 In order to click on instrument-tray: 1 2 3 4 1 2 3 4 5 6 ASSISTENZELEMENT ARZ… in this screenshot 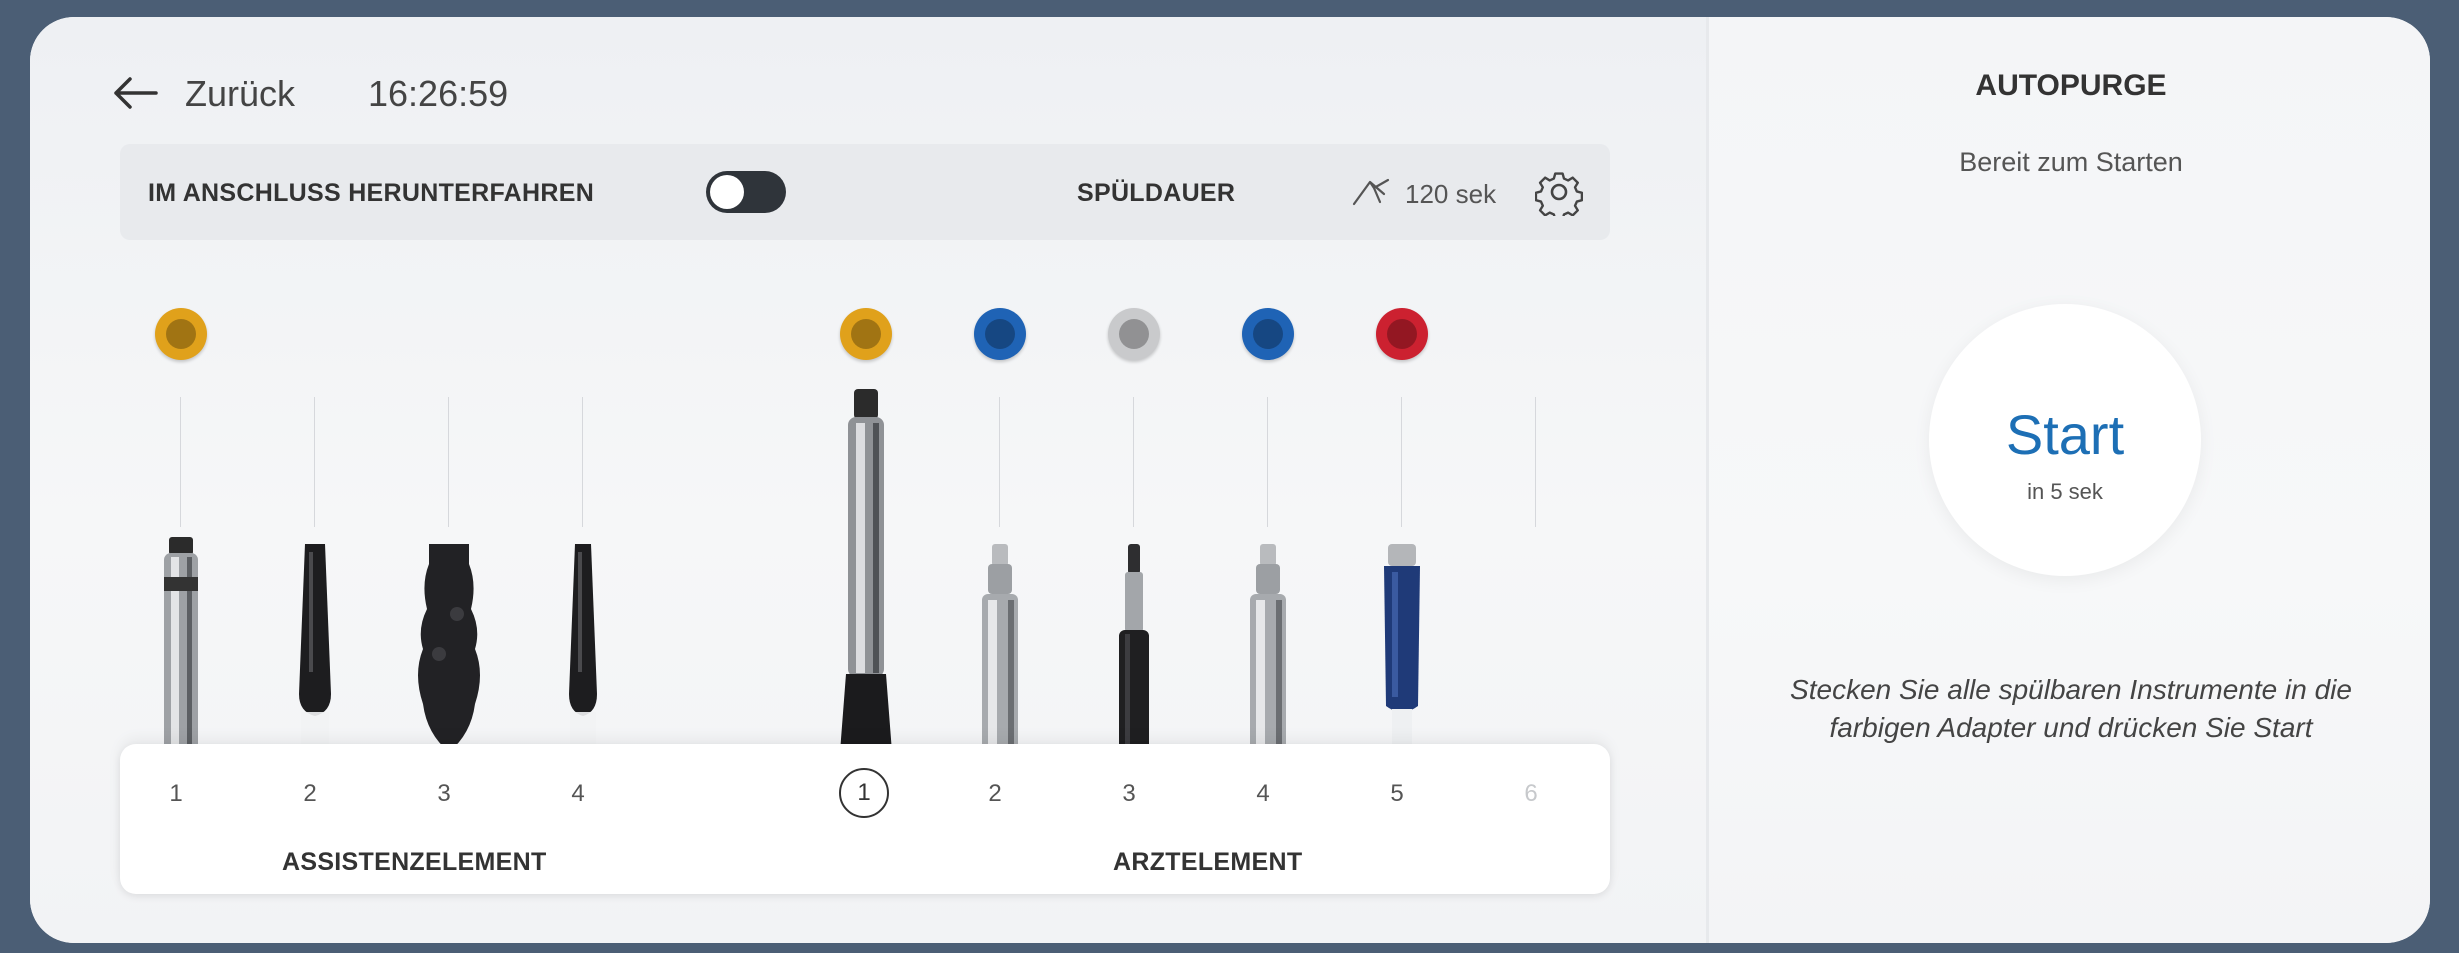, I will do `click(865, 819)`.